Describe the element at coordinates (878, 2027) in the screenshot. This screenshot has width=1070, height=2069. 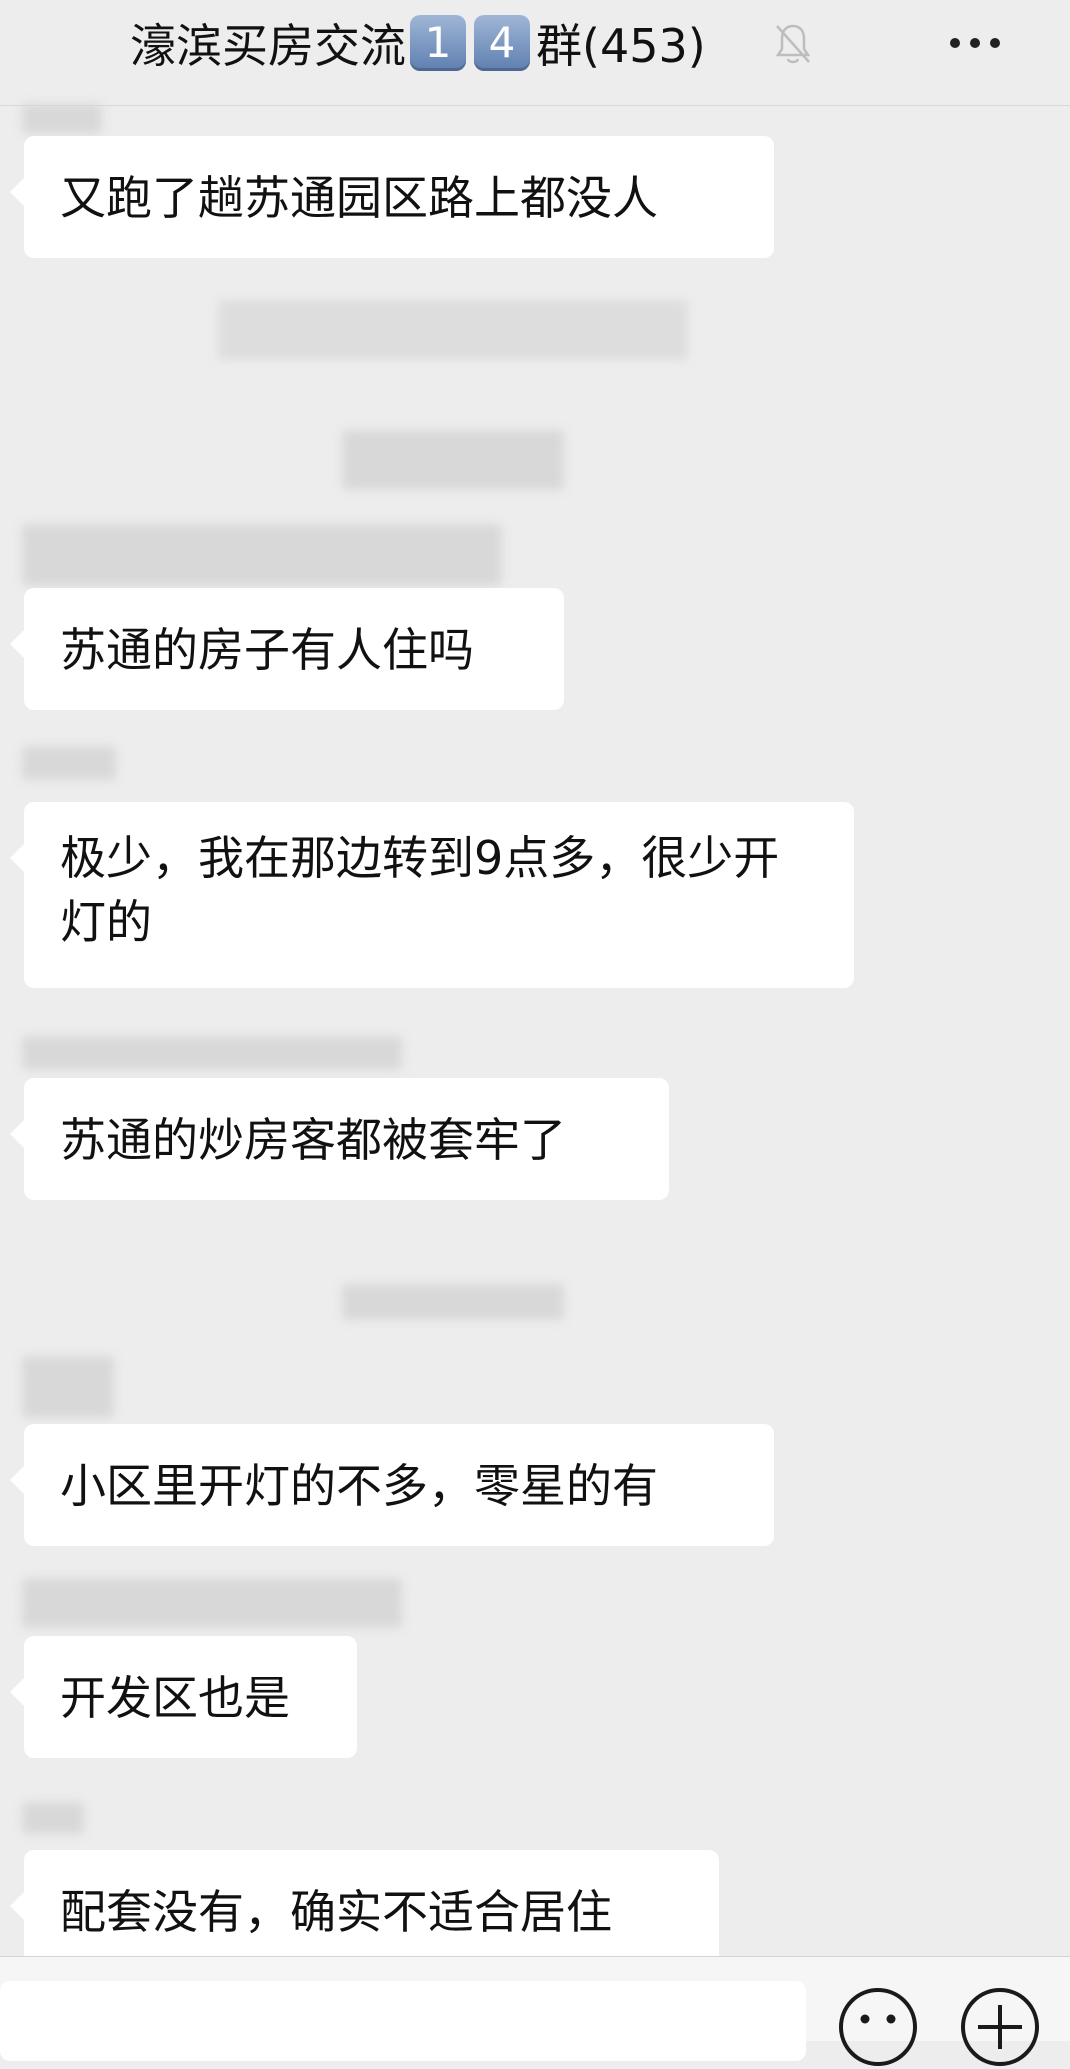
I see `emoji-face-icon` at that location.